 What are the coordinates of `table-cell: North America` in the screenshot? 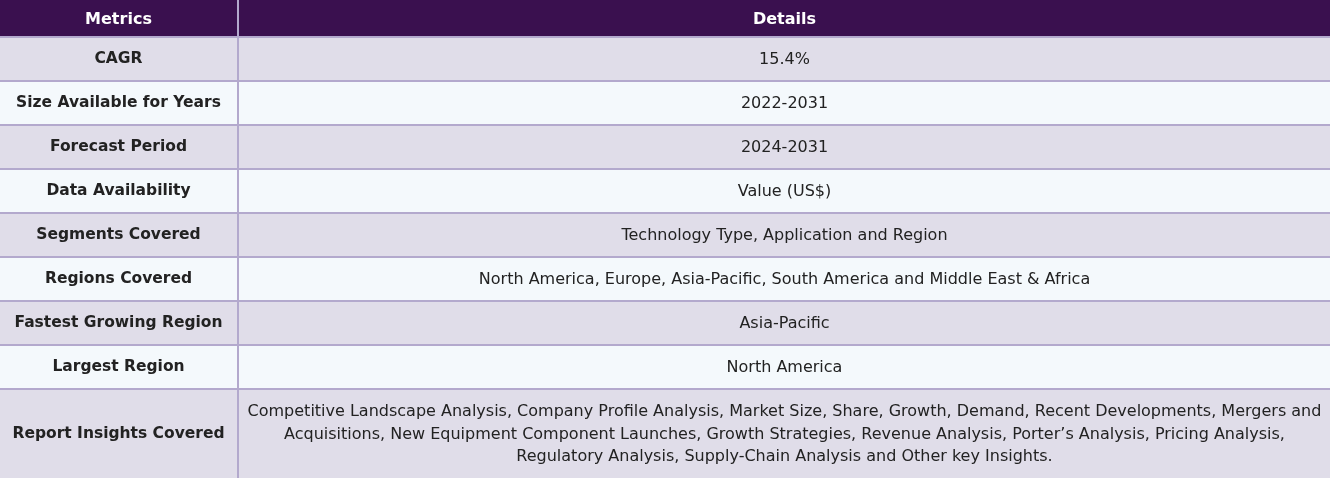 It's located at (784, 366).